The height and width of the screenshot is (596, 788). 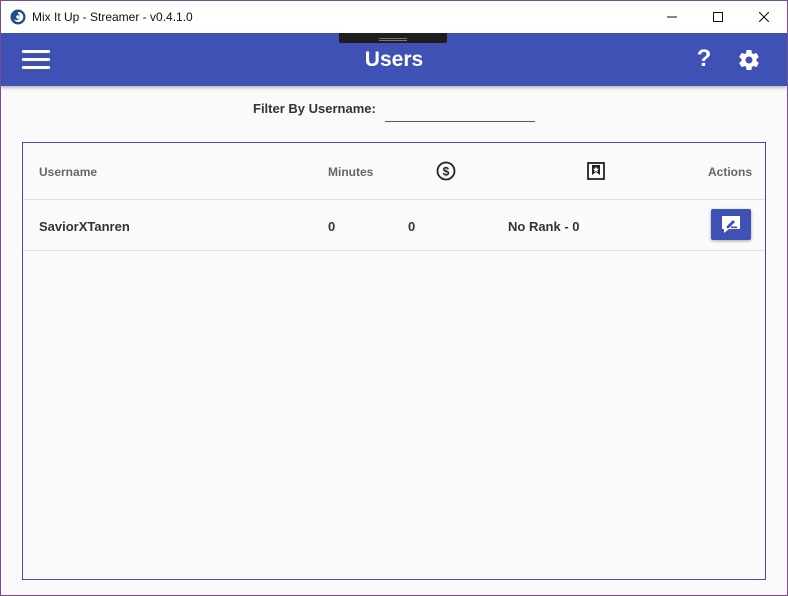 I want to click on filter-label: Filter By Username:, so click(x=314, y=108).